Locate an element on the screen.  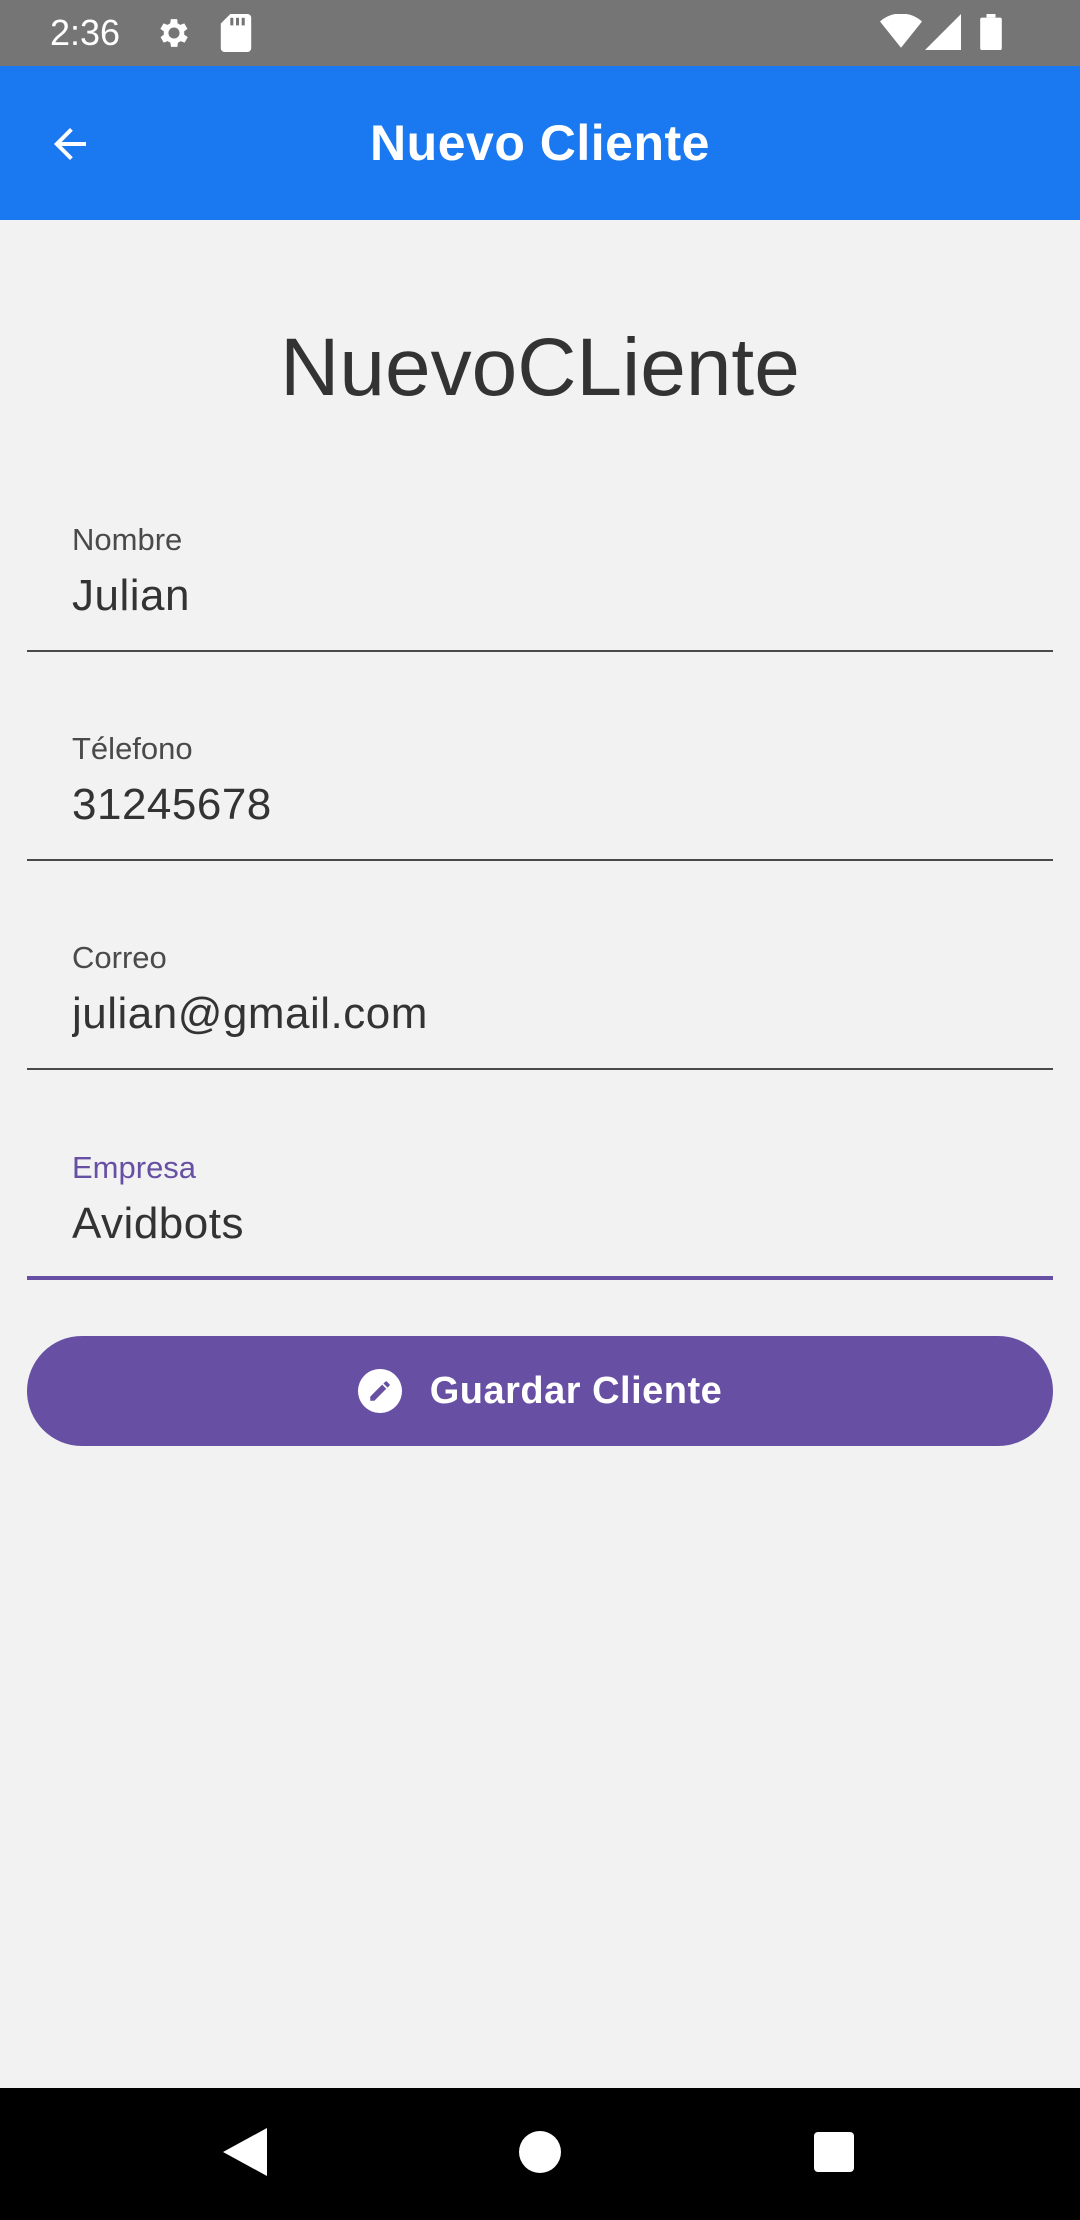
system-nav-bar is located at coordinates (540, 2154).